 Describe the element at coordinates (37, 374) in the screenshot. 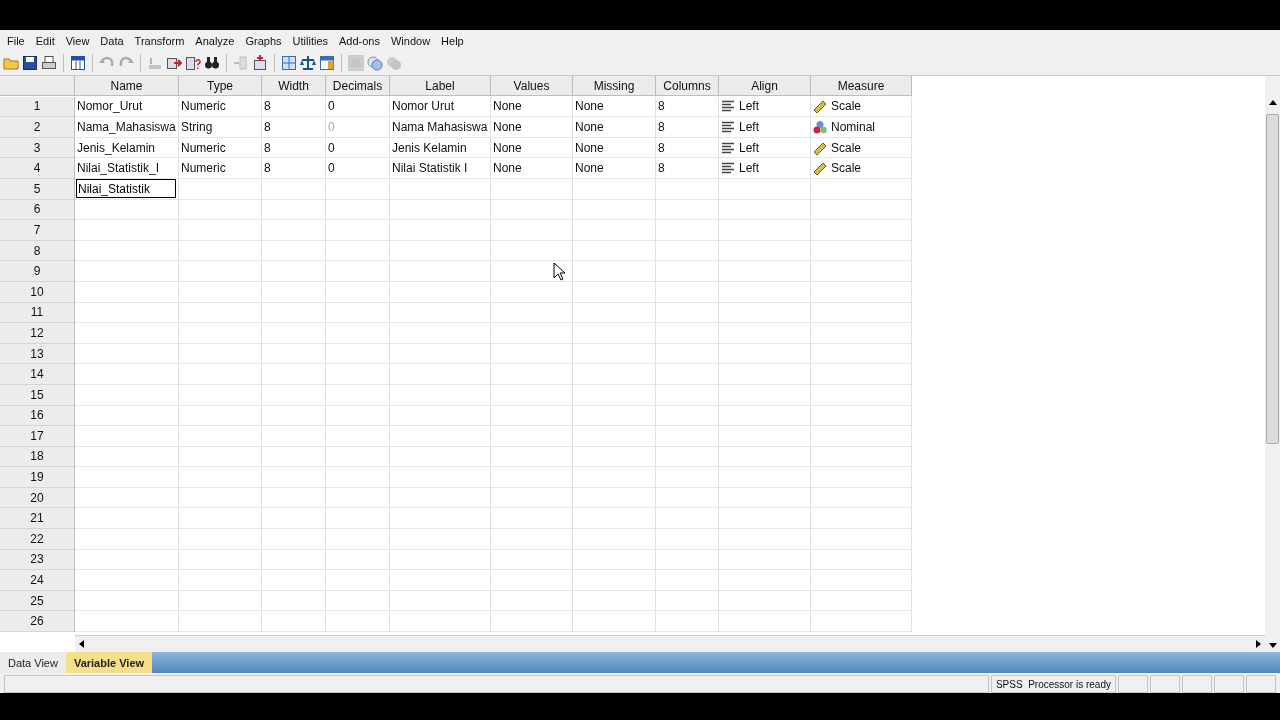

I see `row-number: 14` at that location.